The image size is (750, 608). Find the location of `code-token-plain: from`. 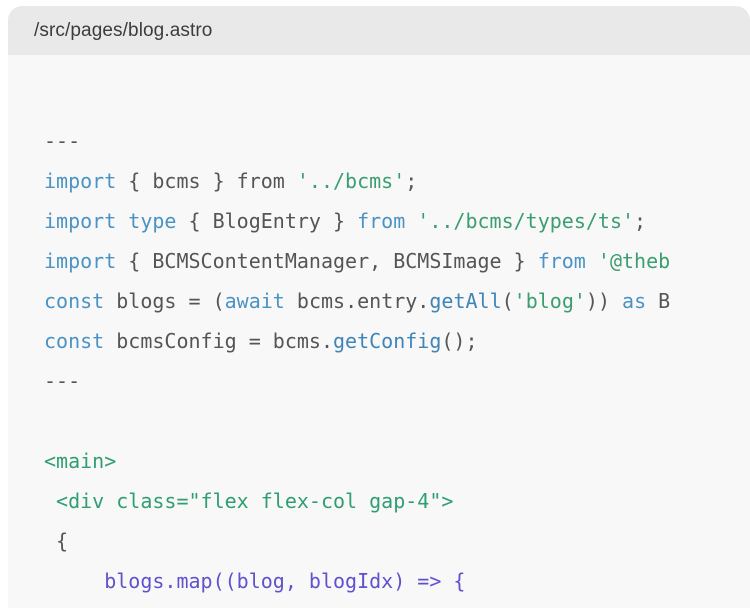

code-token-plain: from is located at coordinates (260, 181).